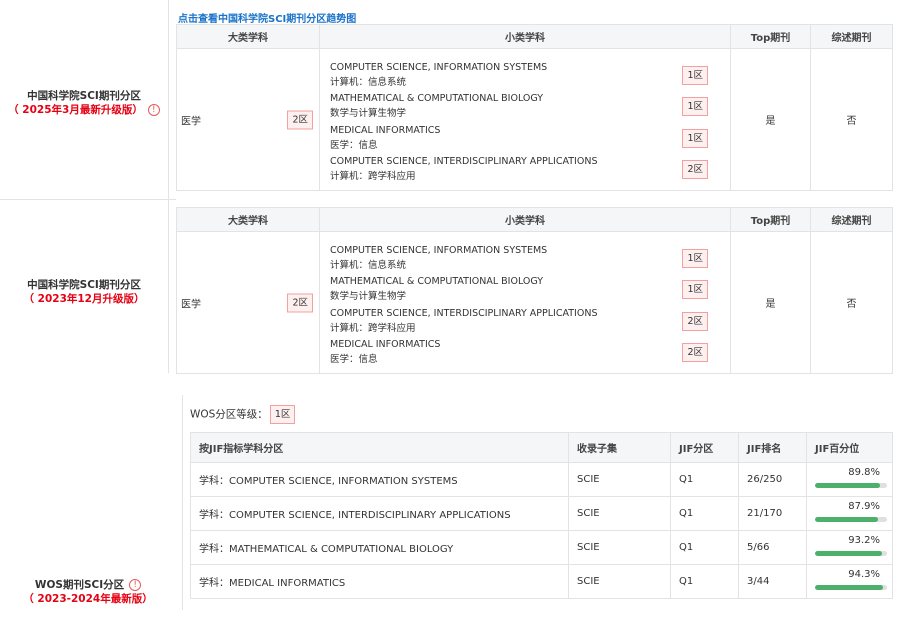  I want to click on wos-percentile-cell: 89.8%, so click(849, 479).